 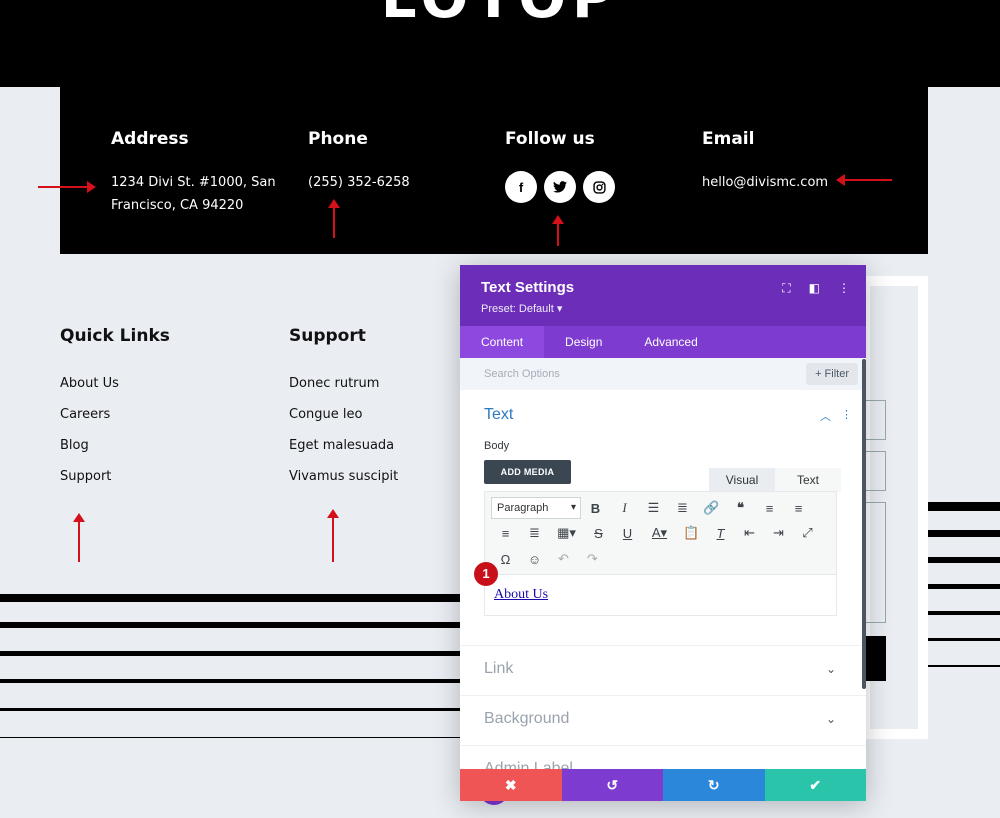 What do you see at coordinates (486, 574) in the screenshot?
I see `step-badge: 1` at bounding box center [486, 574].